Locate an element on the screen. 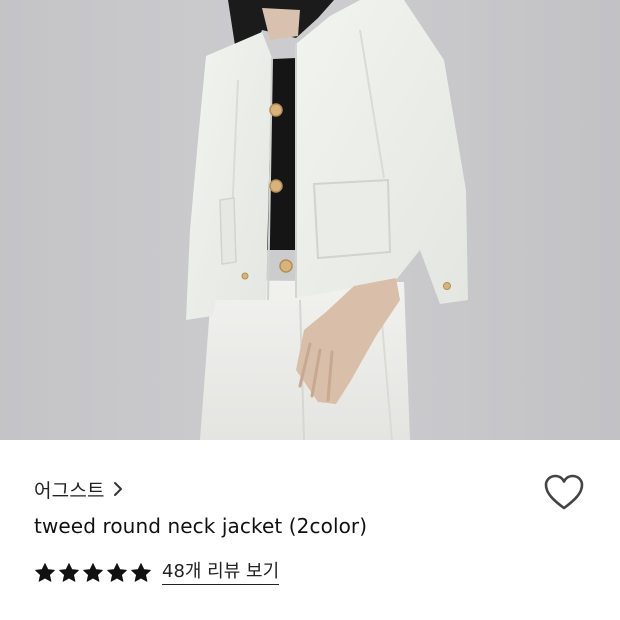 This screenshot has height=620, width=620. product-title: tweed round neck jacket (2color) is located at coordinates (201, 526).